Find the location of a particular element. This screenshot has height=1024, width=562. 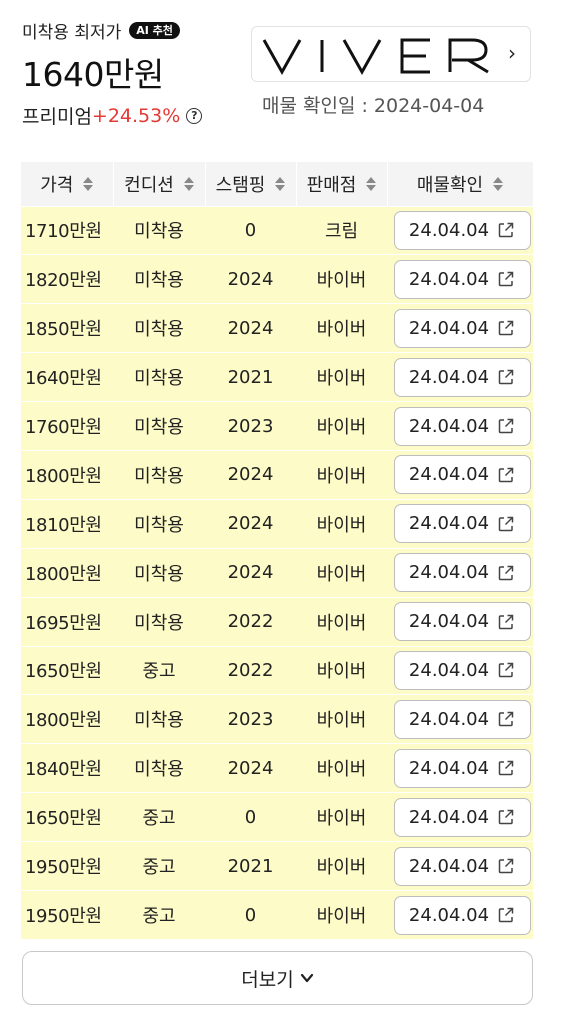

help-icon: ? is located at coordinates (194, 115).